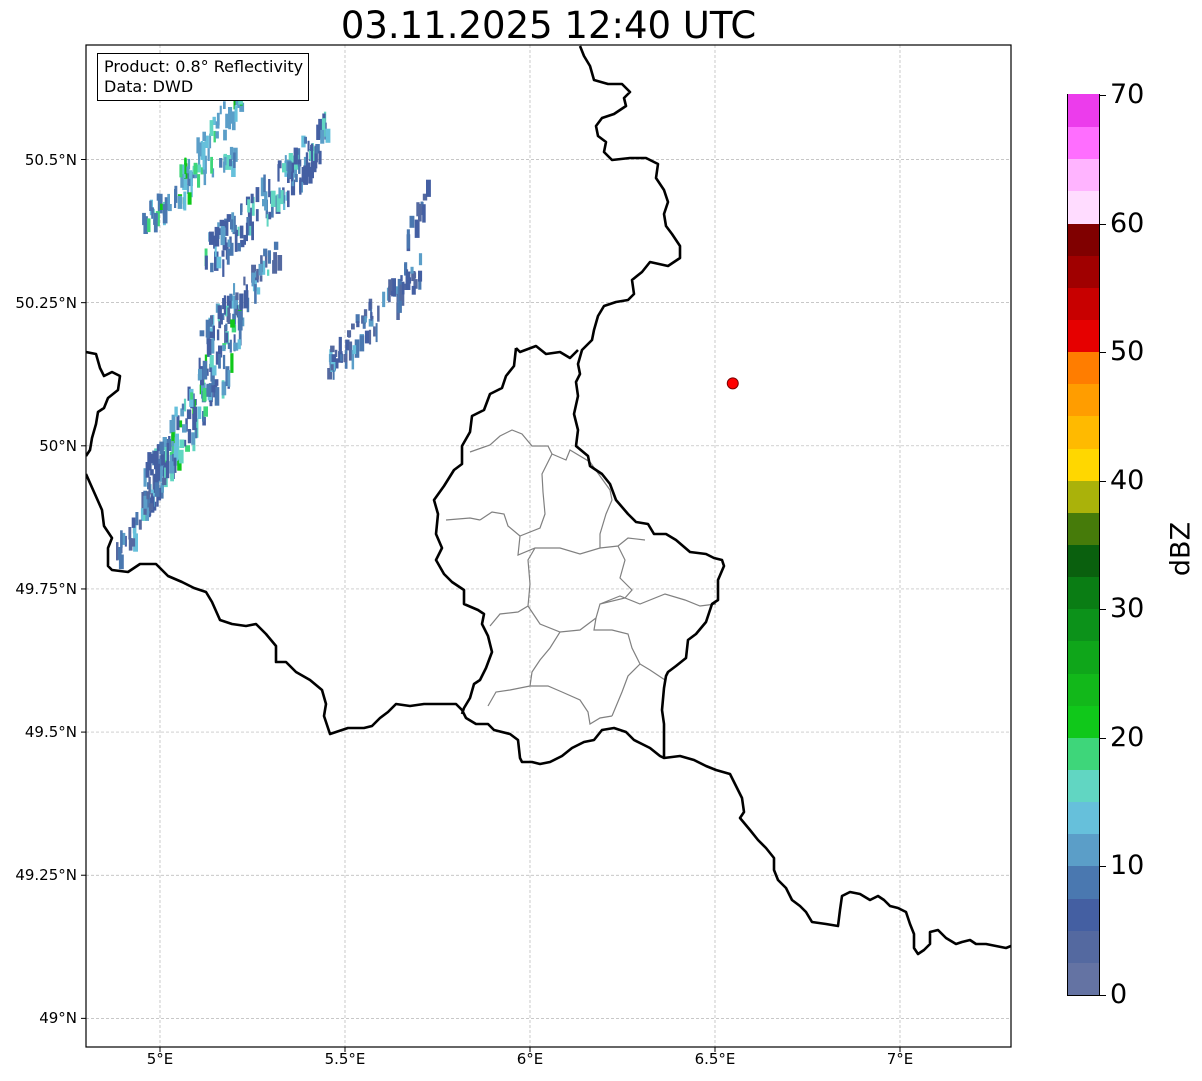  I want to click on colorbar-tick-label: 10, so click(1127, 866).